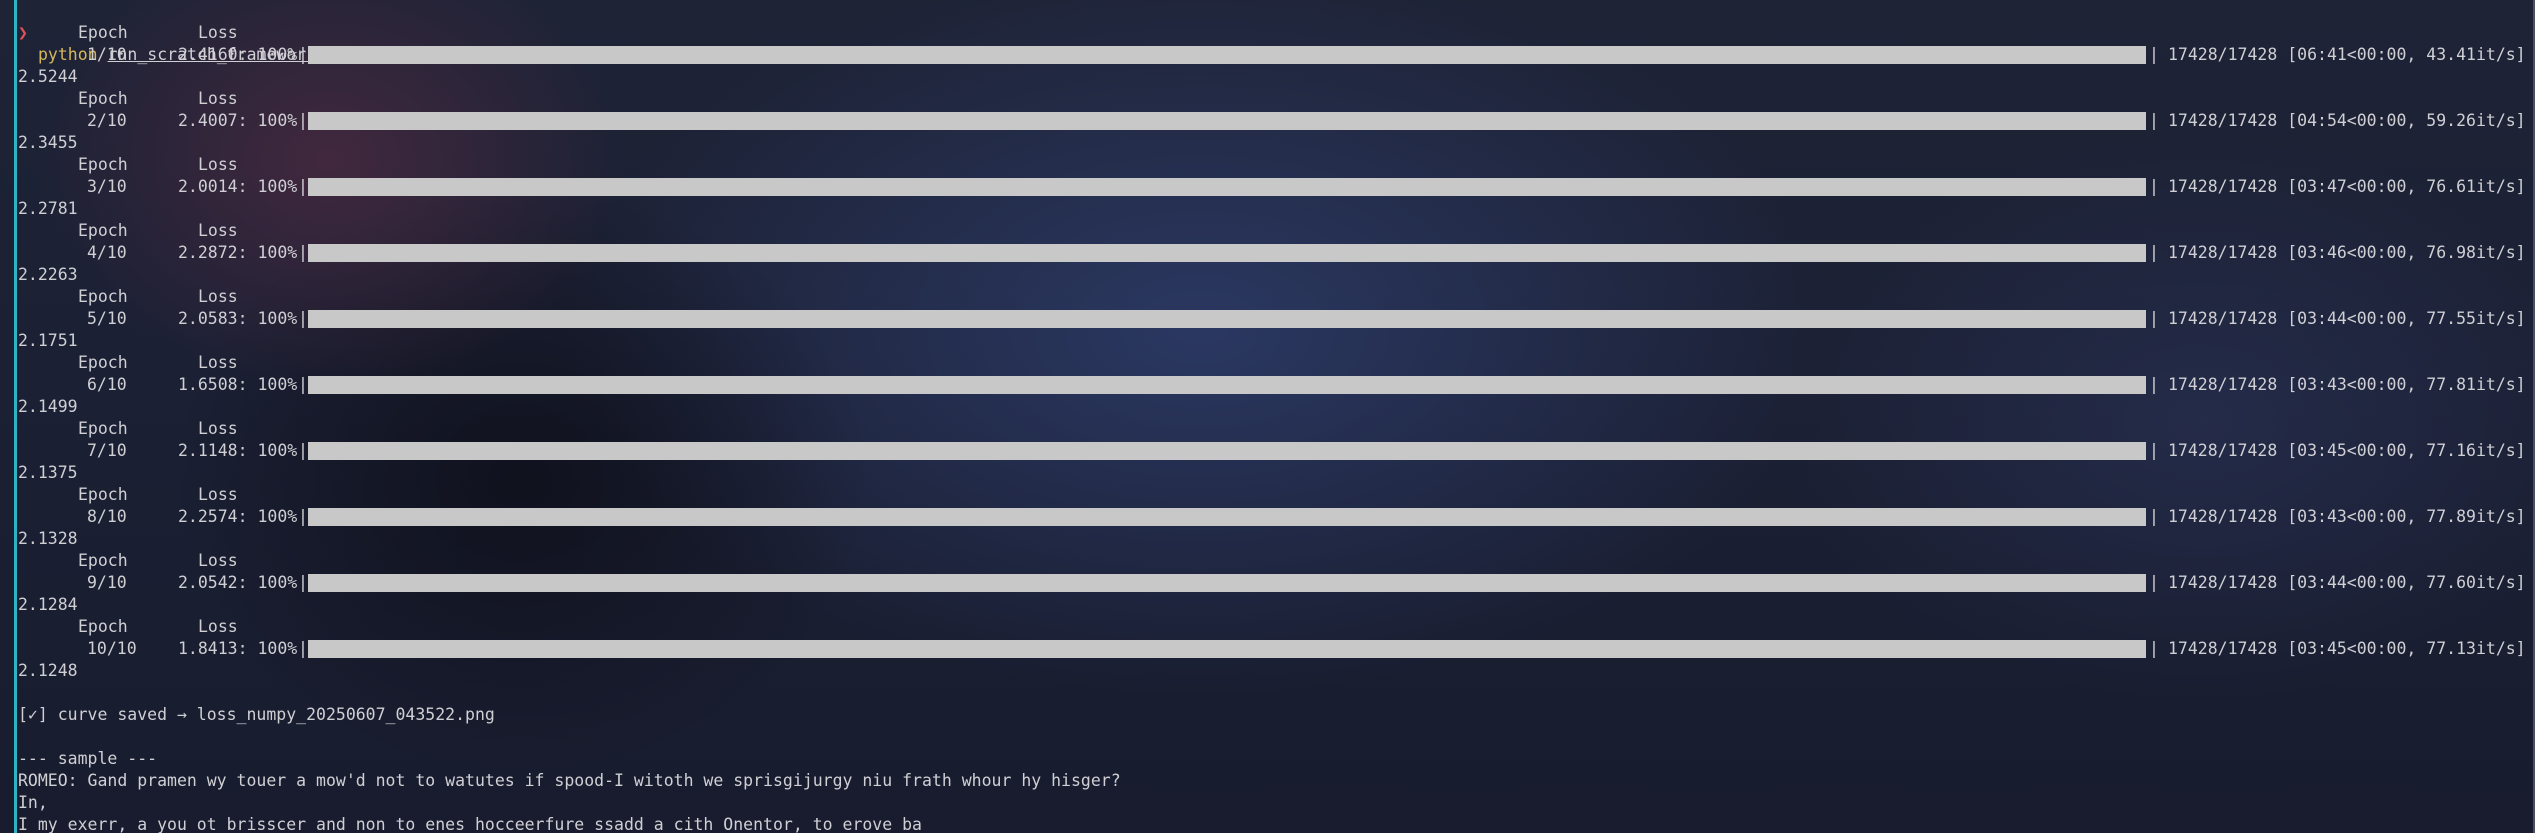 The image size is (2535, 833). Describe the element at coordinates (1276, 671) in the screenshot. I see `epoch-final-loss-line: 2.1248` at that location.